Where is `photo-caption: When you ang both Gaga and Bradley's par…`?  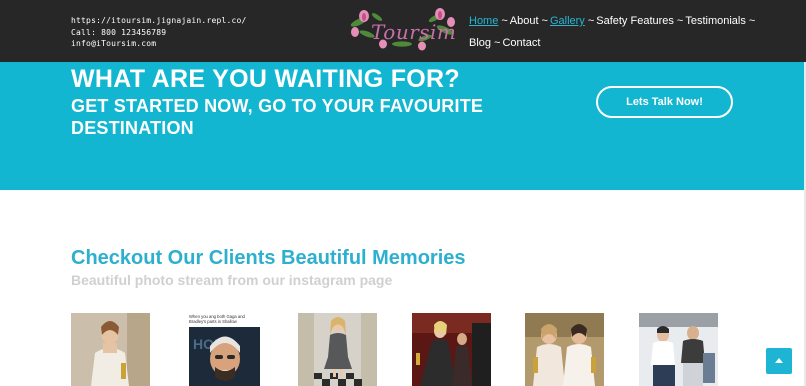
photo-caption: When you ang both Gaga and Bradley's par… is located at coordinates (217, 319).